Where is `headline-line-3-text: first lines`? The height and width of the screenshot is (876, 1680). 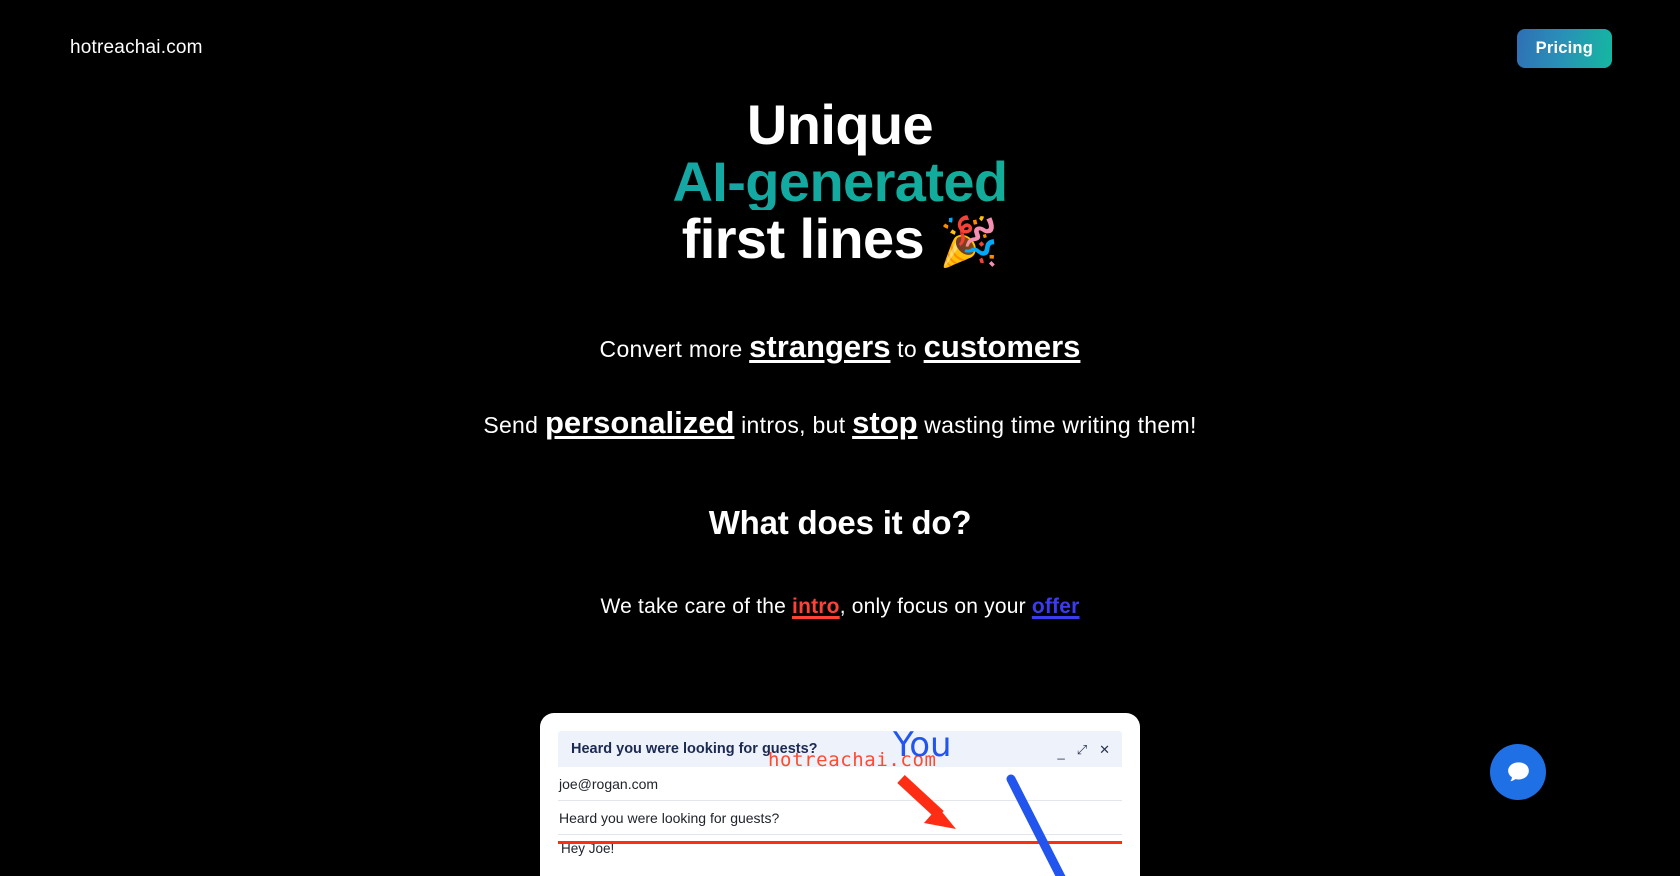 headline-line-3-text: first lines is located at coordinates (803, 238).